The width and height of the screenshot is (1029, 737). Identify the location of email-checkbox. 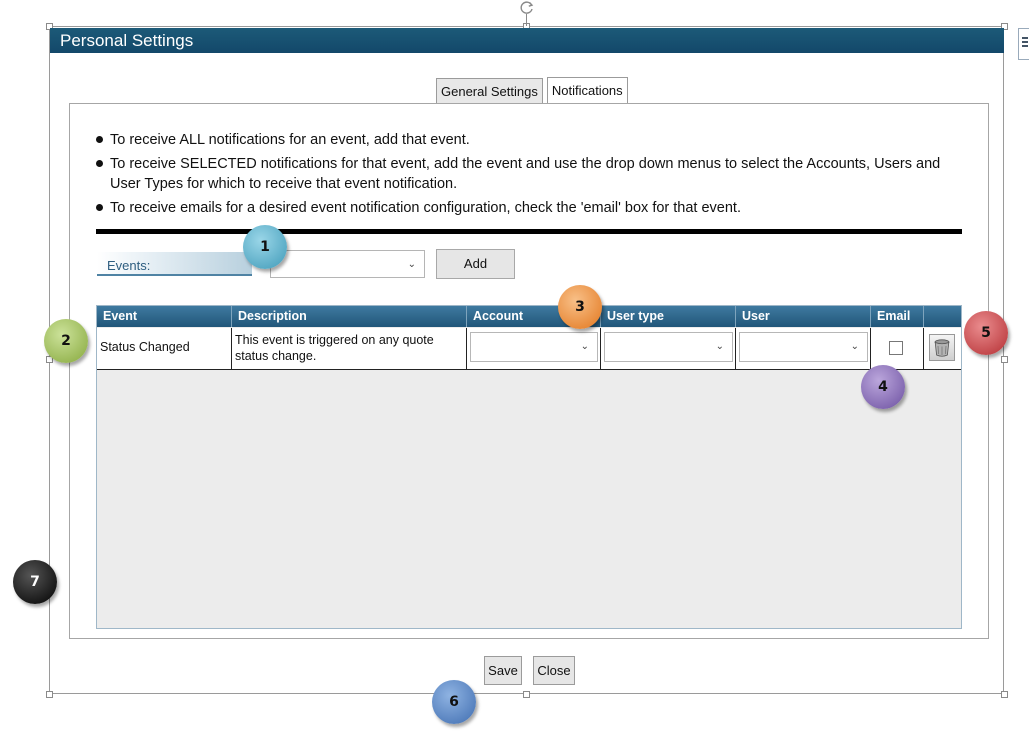
(896, 348).